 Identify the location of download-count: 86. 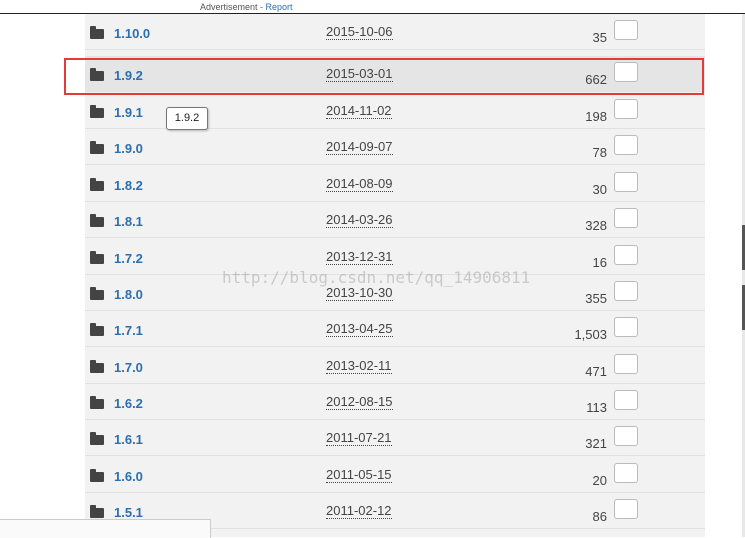
(599, 516).